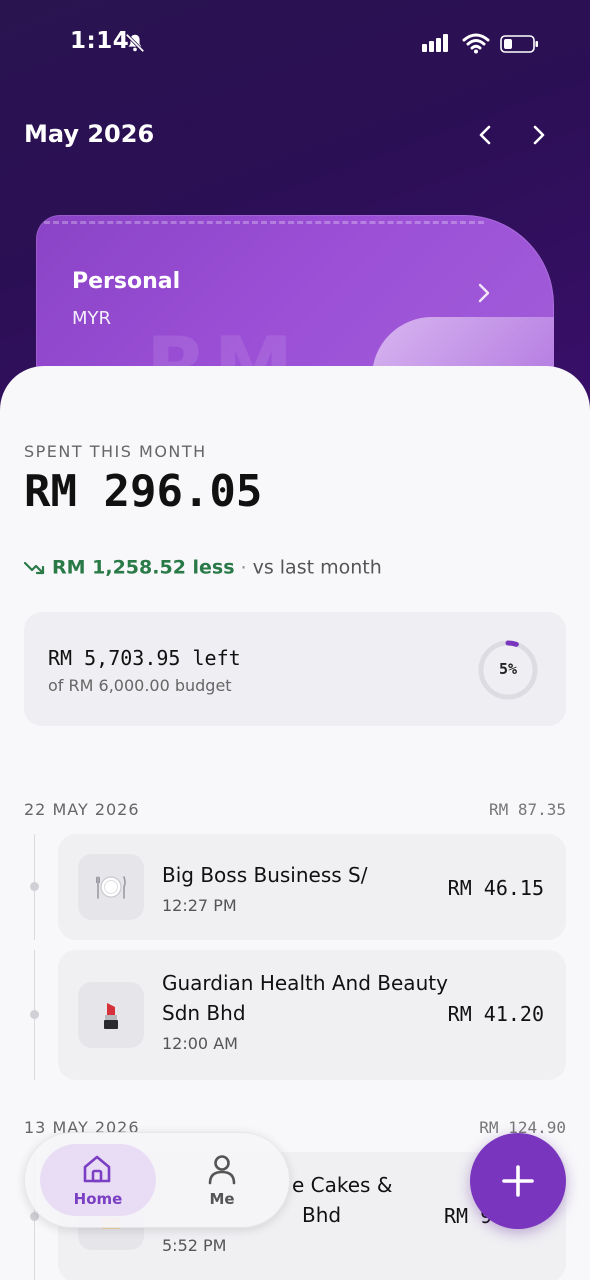  I want to click on nav-me-label: Me, so click(222, 1199).